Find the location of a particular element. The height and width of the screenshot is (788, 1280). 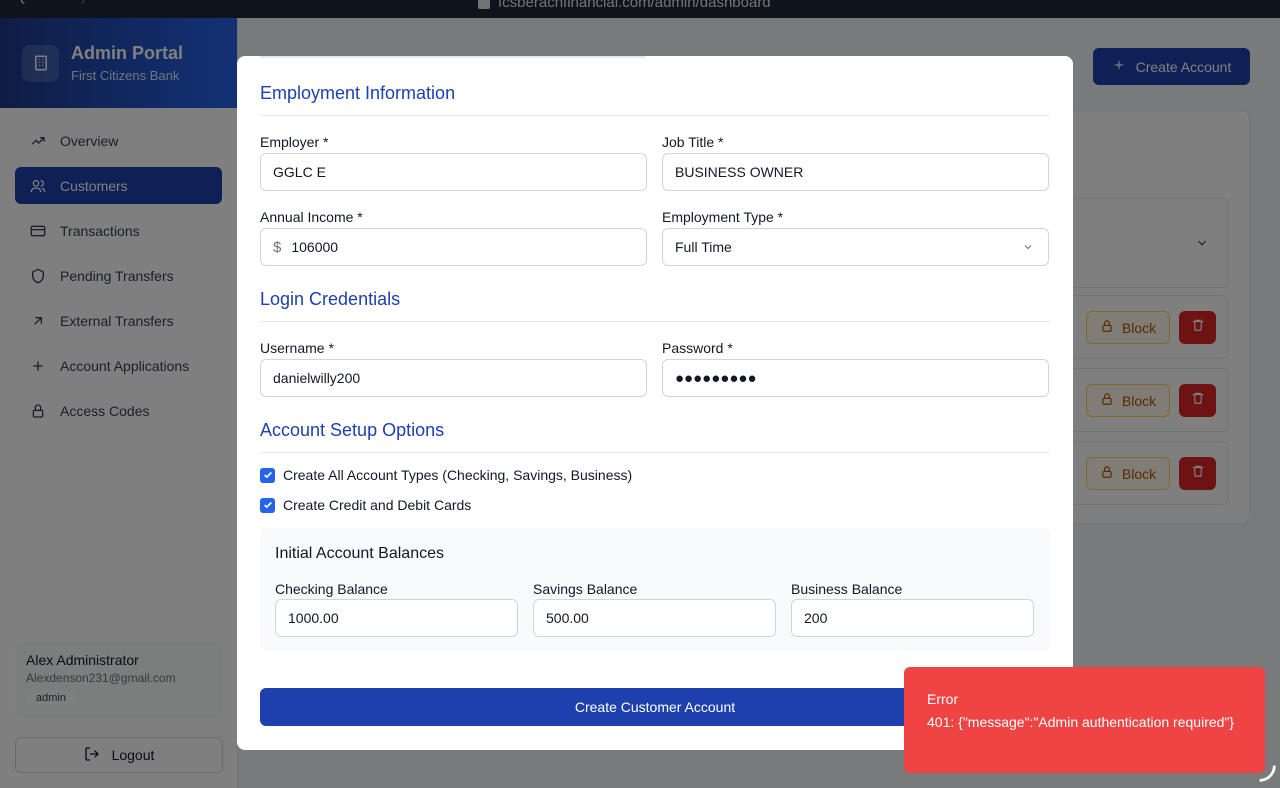

balances-title: Initial Account Balances is located at coordinates (359, 553).